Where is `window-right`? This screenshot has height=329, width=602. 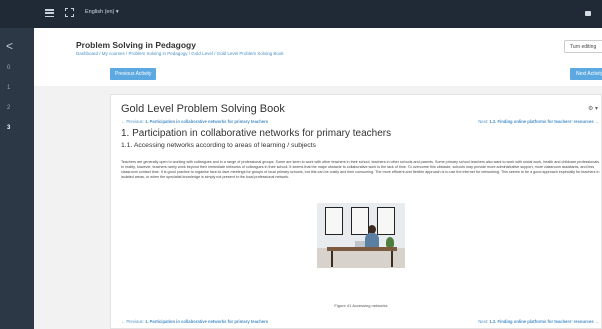
window-right is located at coordinates (386, 221).